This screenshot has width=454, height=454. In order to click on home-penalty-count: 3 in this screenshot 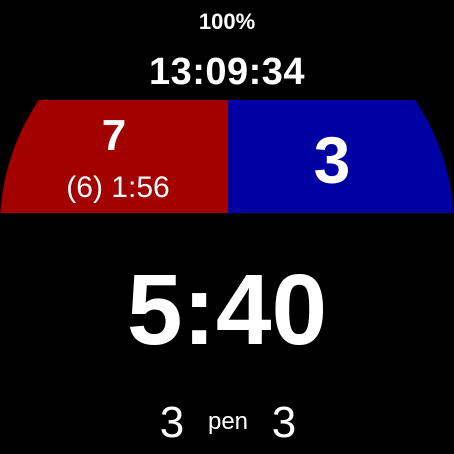, I will do `click(172, 423)`.